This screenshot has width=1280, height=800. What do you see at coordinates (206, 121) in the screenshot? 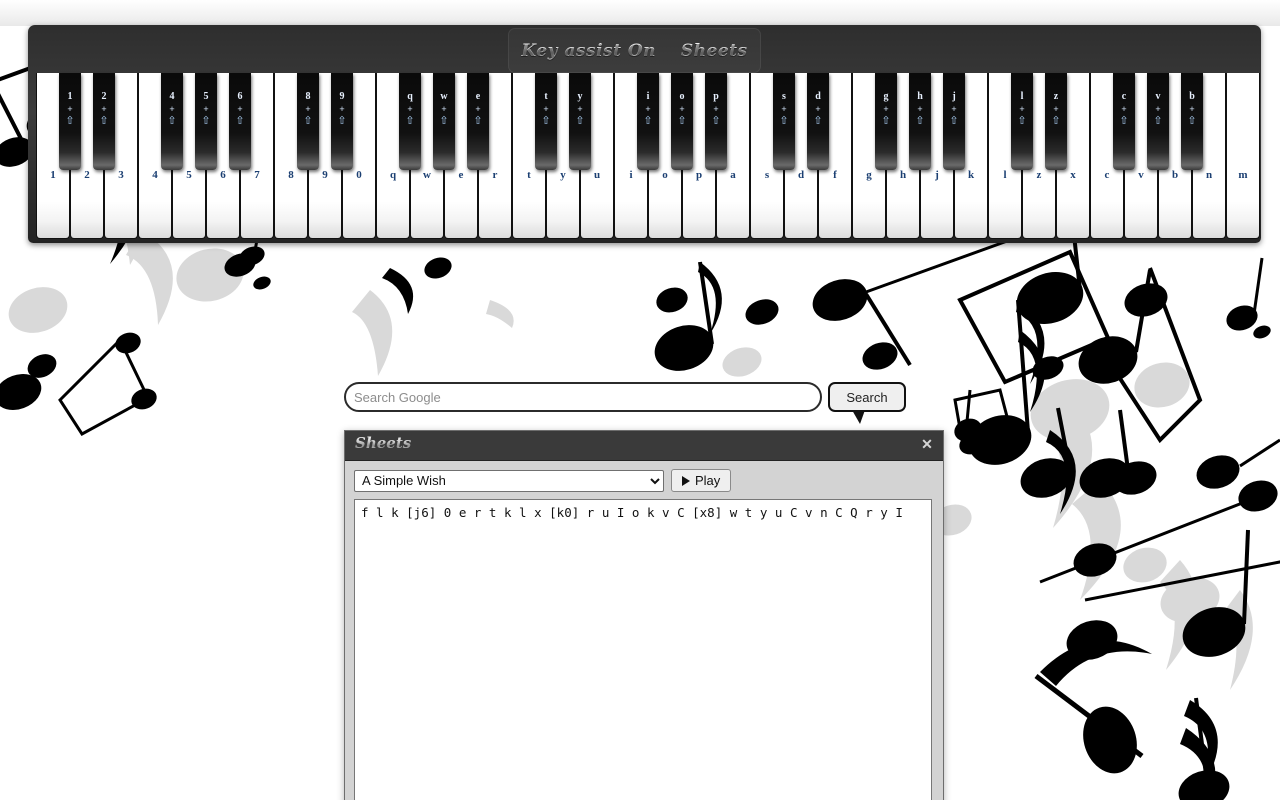
I see `black-key-5: 5 + ⇧` at bounding box center [206, 121].